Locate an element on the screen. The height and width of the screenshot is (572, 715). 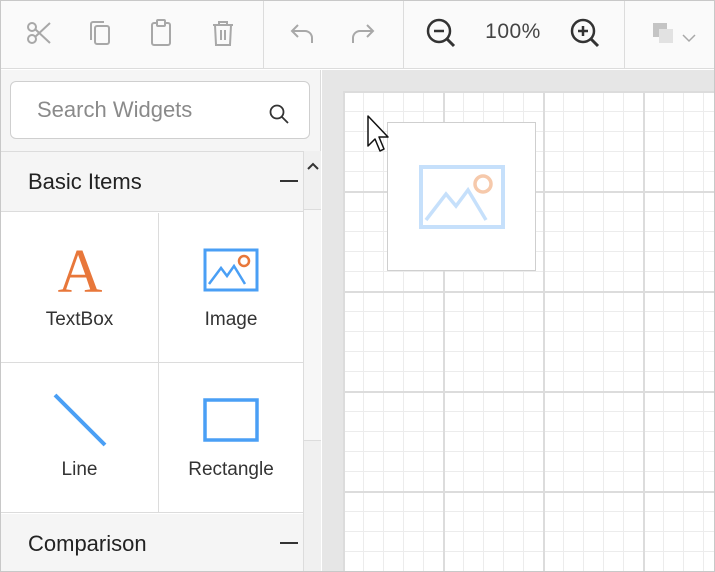
image-placeholder-icon is located at coordinates (461, 196).